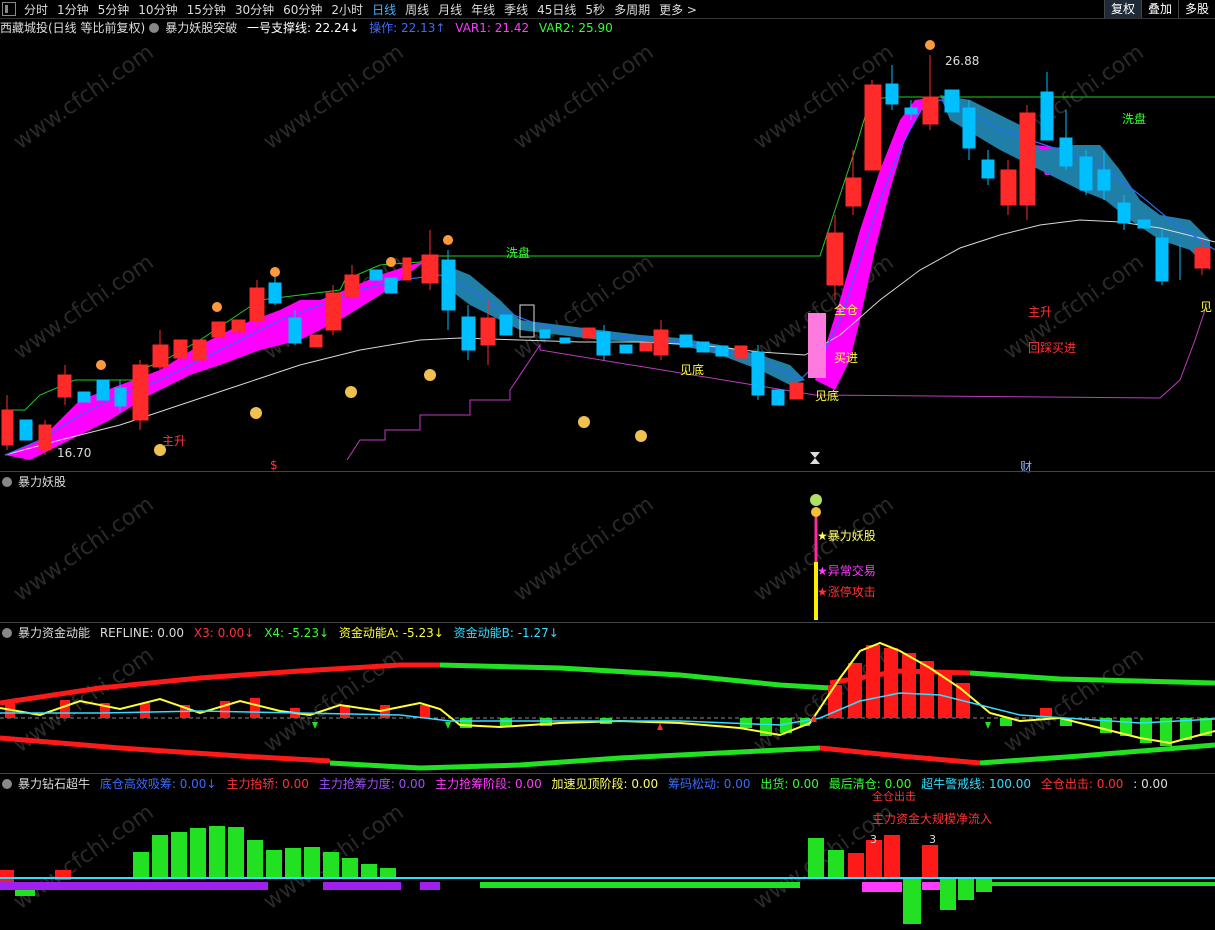 The image size is (1215, 930). What do you see at coordinates (575, 758) in the screenshot?
I see `lower-envelope-green` at bounding box center [575, 758].